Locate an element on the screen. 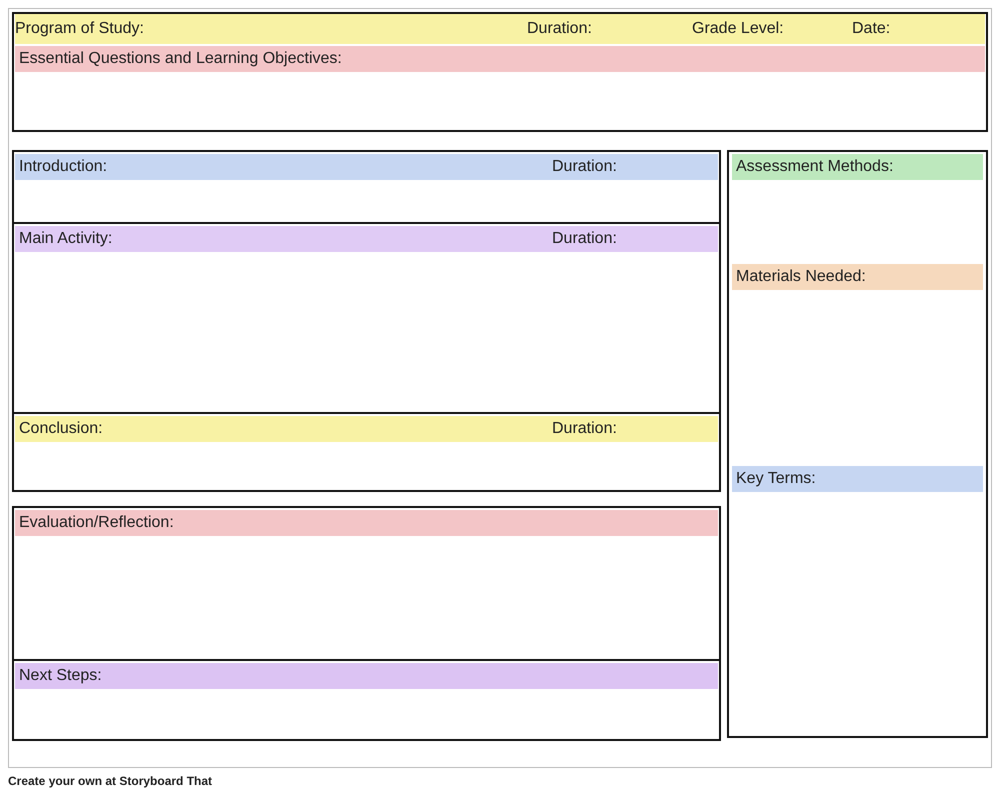 This screenshot has width=1000, height=794. footer-text: Create your own at Storyboard That is located at coordinates (111, 781).